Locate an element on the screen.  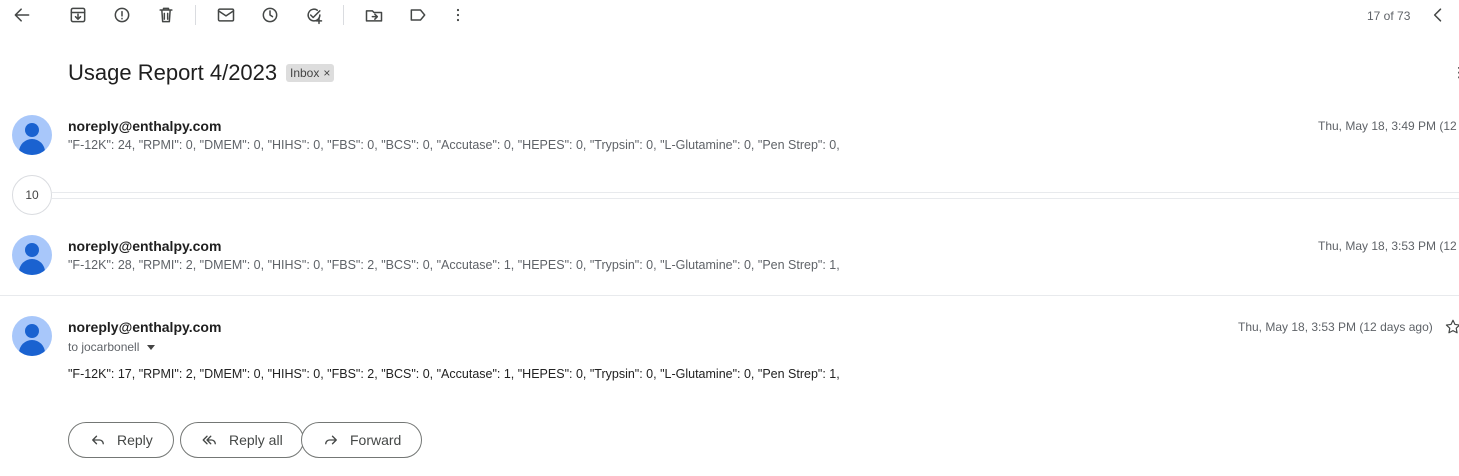
reply-label: Reply is located at coordinates (135, 440).